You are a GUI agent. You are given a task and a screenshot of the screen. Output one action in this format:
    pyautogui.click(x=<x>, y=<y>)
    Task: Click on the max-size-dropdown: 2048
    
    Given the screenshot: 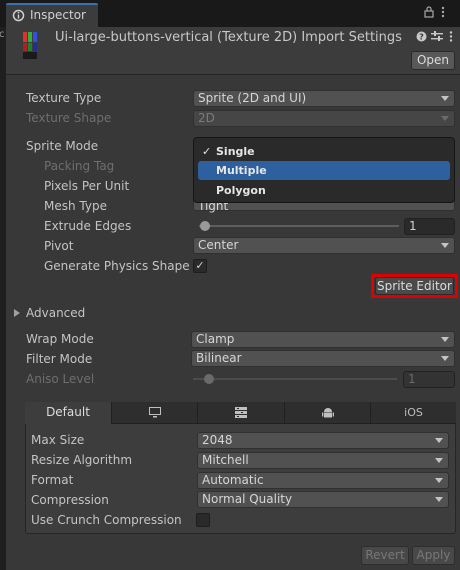 What is the action you would take?
    pyautogui.click(x=323, y=440)
    